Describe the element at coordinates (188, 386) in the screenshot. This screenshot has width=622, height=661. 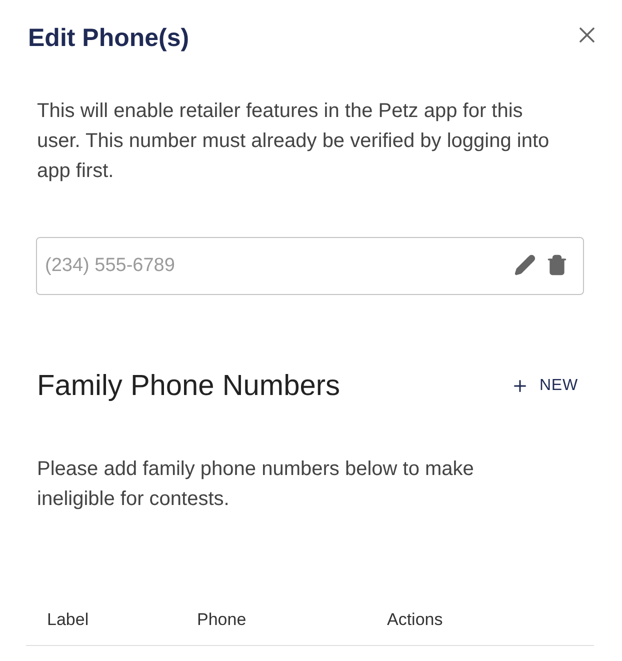
I see `section-heading: Family Phone Numbers` at that location.